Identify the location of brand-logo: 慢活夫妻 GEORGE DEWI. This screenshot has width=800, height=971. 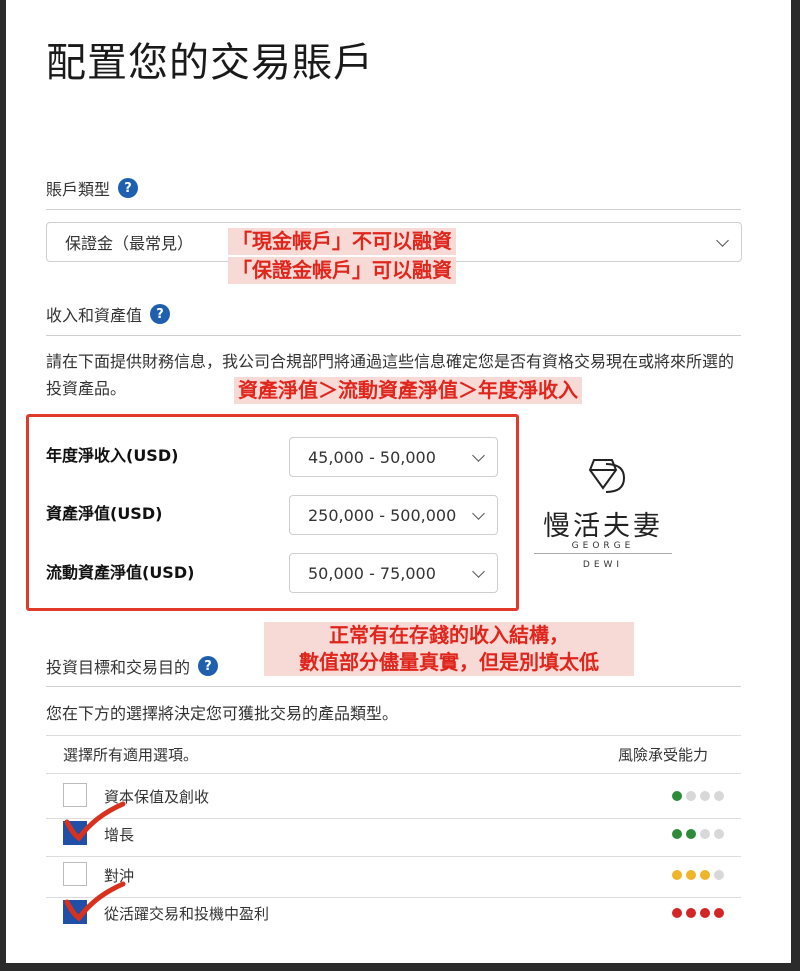
(603, 517).